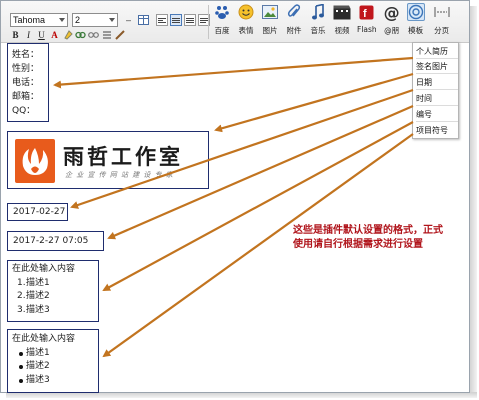  What do you see at coordinates (270, 30) in the screenshot?
I see `image-label: 图片` at bounding box center [270, 30].